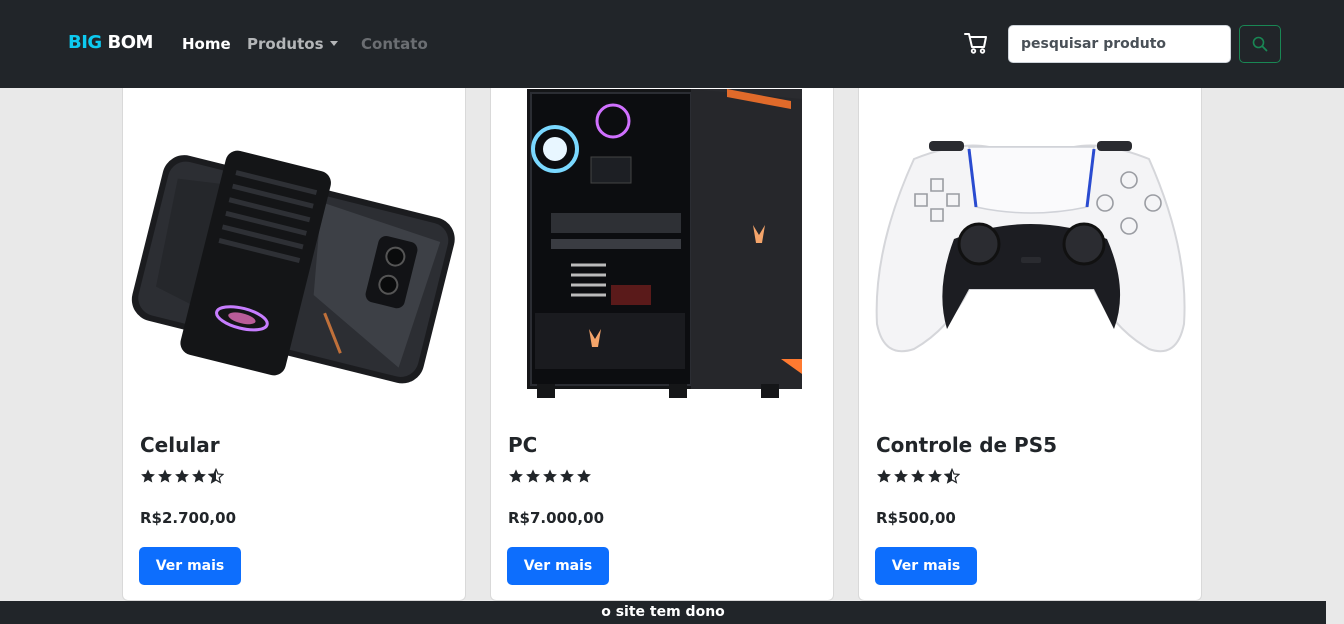 This screenshot has width=1344, height=624. What do you see at coordinates (976, 43) in the screenshot?
I see `cart-icon` at bounding box center [976, 43].